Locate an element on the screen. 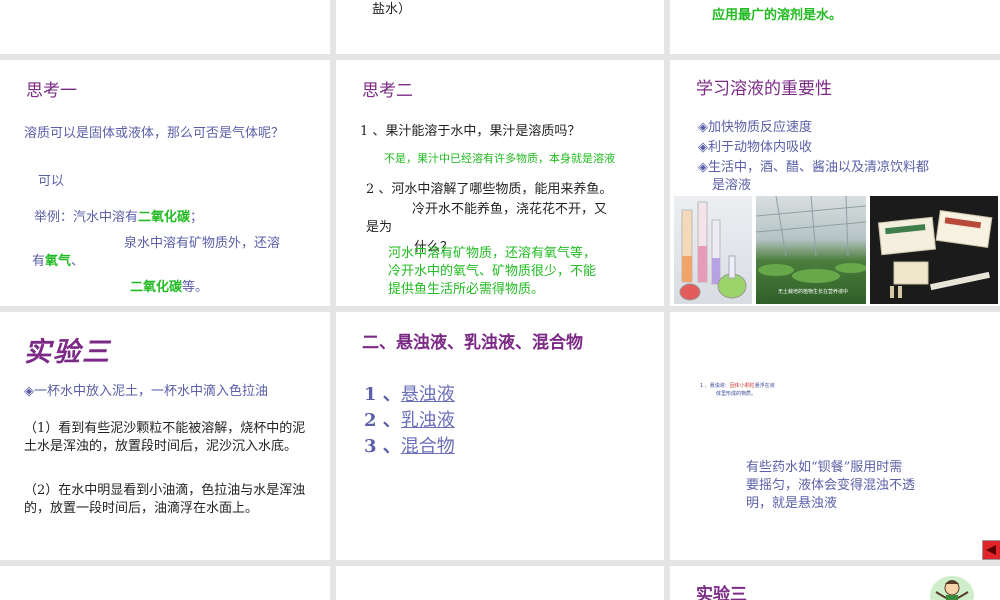 The image size is (1000, 600). highlight-oxygen: 氧气 is located at coordinates (58, 261).